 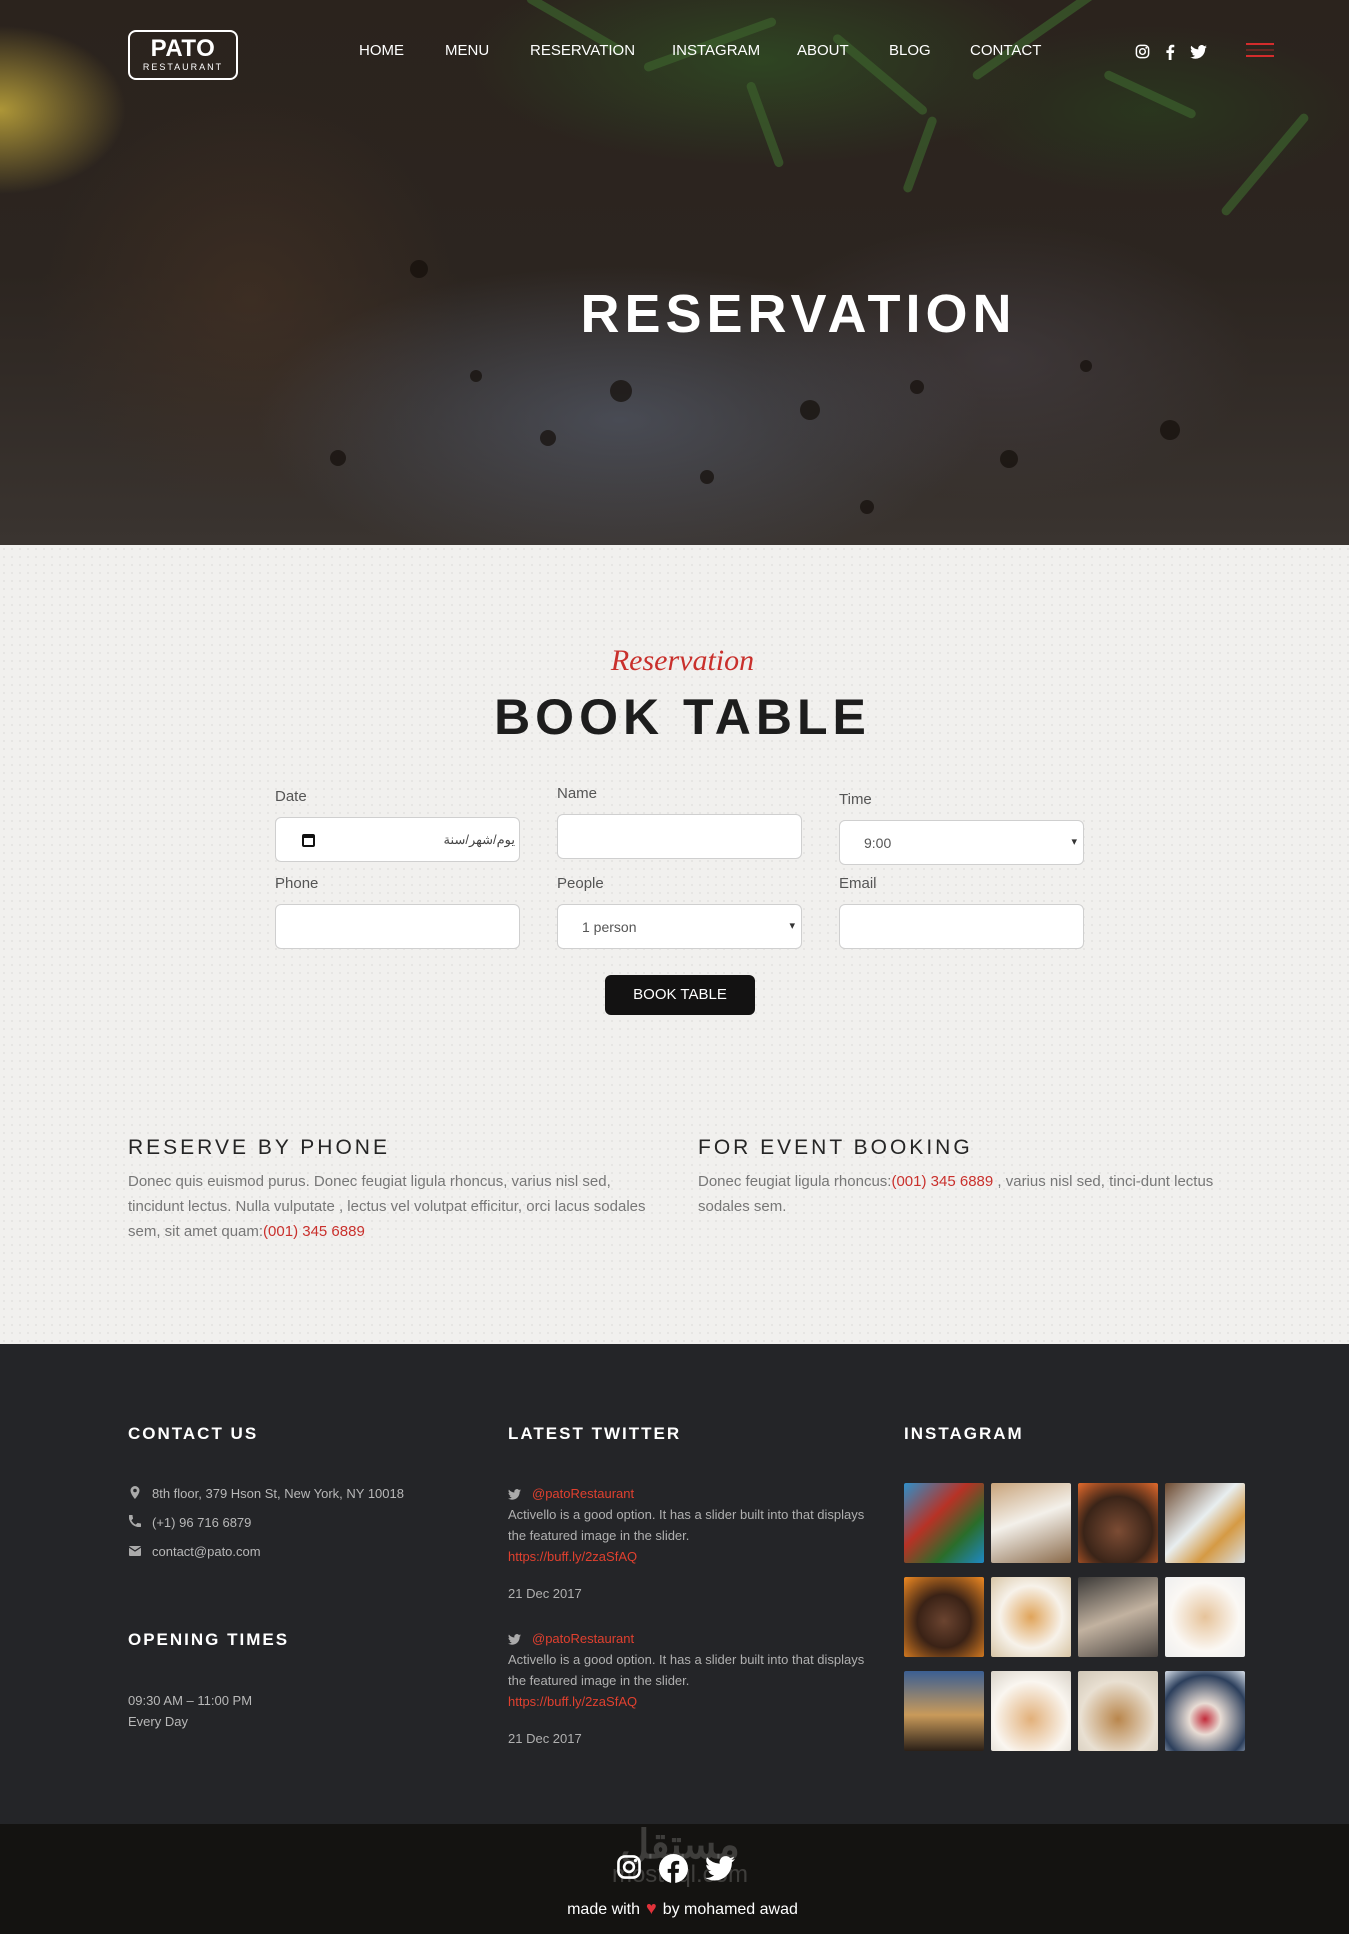 I want to click on nav-instagram: INSTAGRAM, so click(x=716, y=51).